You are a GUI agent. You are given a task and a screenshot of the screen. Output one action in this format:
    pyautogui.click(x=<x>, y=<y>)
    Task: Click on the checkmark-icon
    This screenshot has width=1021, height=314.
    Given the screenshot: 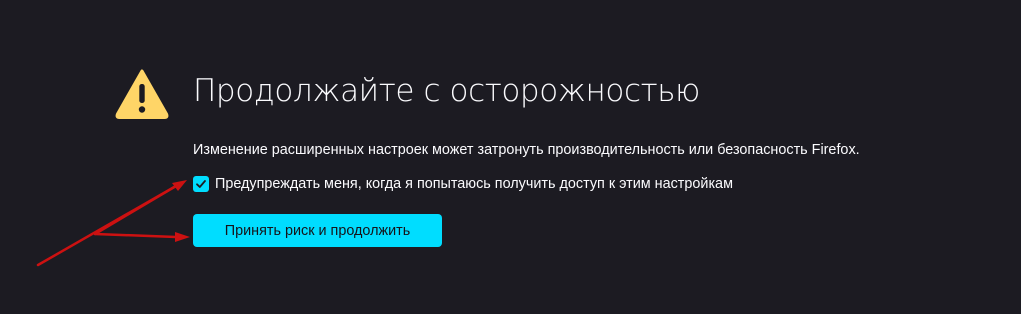 What is the action you would take?
    pyautogui.click(x=201, y=184)
    